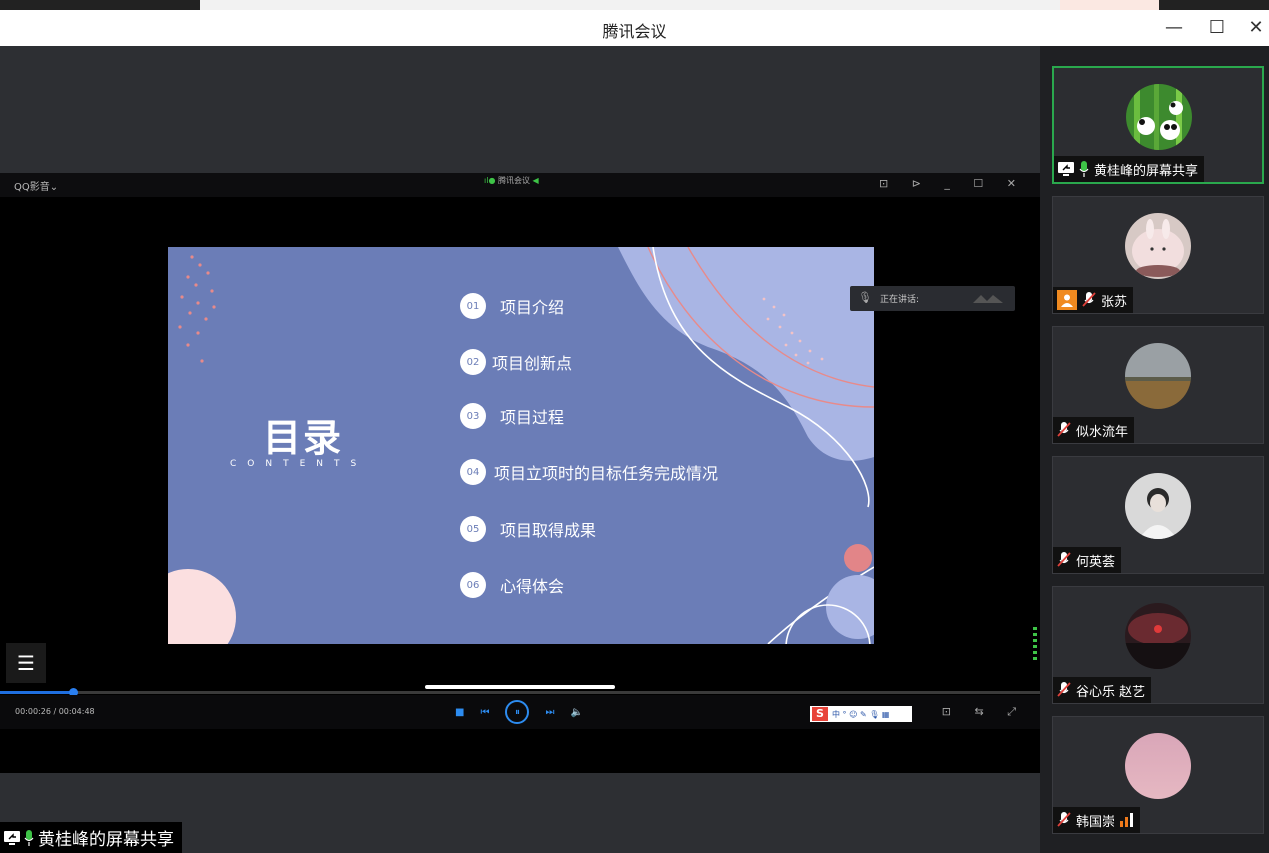 This screenshot has height=853, width=1269. Describe the element at coordinates (1158, 636) in the screenshot. I see `red-sunset-avatar` at that location.